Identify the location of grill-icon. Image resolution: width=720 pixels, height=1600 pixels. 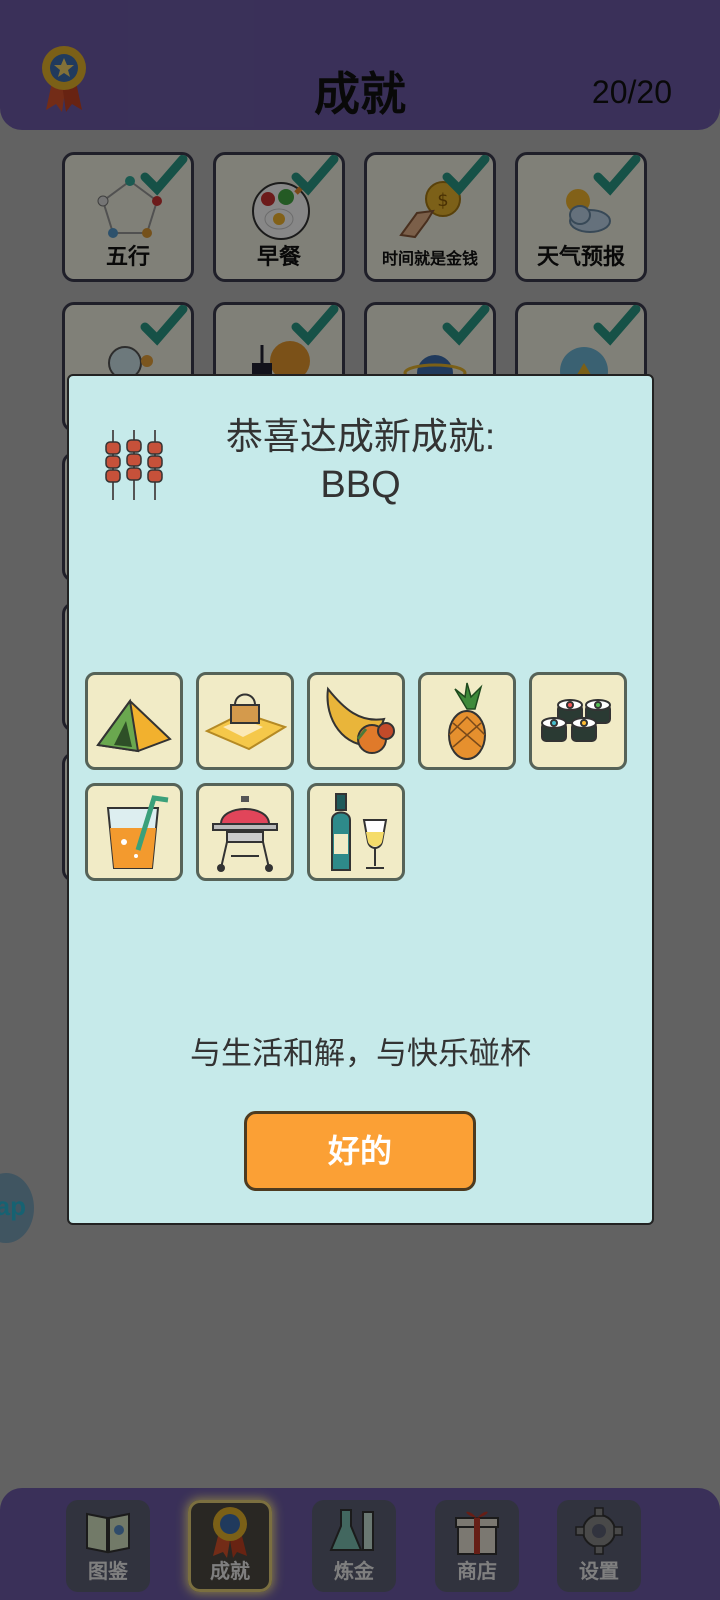
(245, 834).